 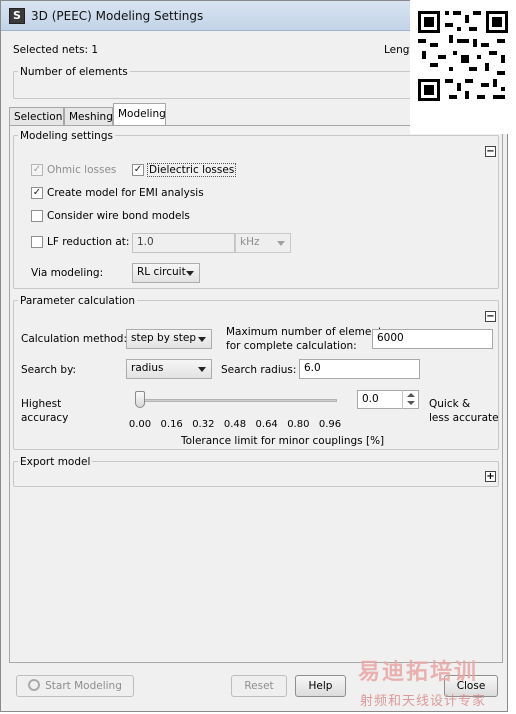 What do you see at coordinates (450, 404) in the screenshot?
I see `quick-label-line1: Quick &` at bounding box center [450, 404].